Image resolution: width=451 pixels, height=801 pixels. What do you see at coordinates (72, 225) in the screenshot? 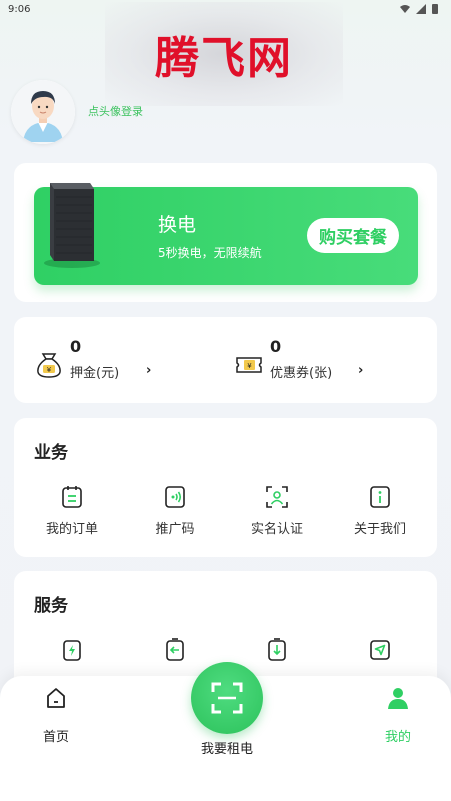
I see `battery-cabinet-image-icon` at bounding box center [72, 225].